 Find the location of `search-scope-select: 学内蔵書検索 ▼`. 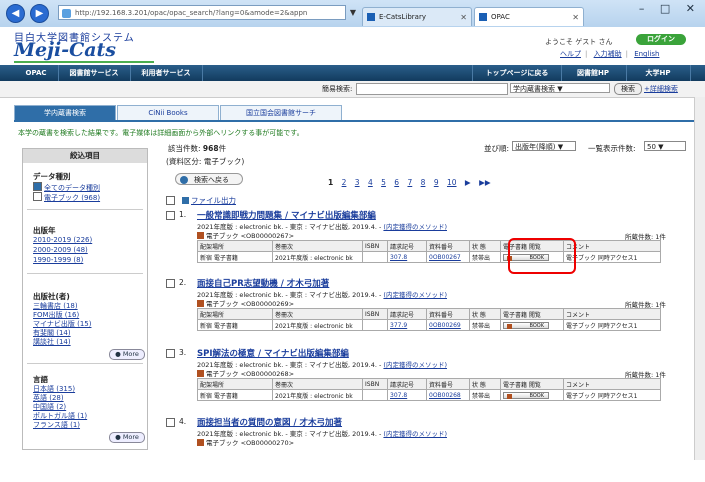

search-scope-select: 学内蔵書検索 ▼ is located at coordinates (560, 88).